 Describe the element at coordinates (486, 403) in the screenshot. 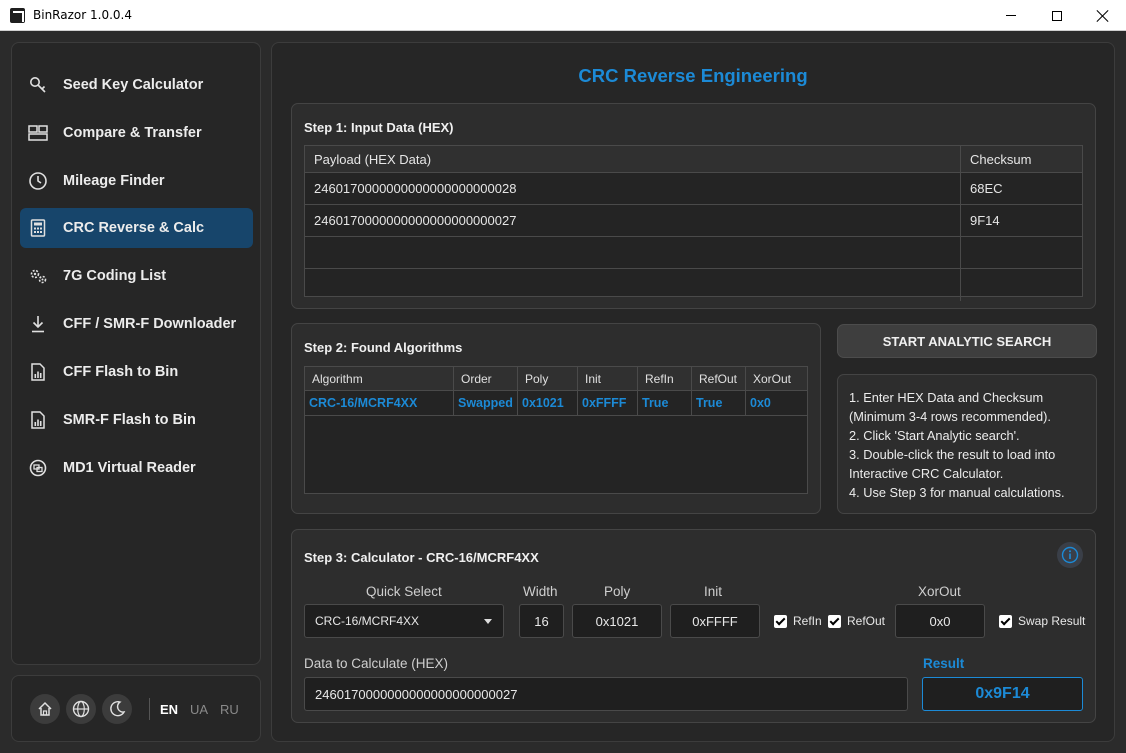

I see `order-cell: Swapped` at that location.